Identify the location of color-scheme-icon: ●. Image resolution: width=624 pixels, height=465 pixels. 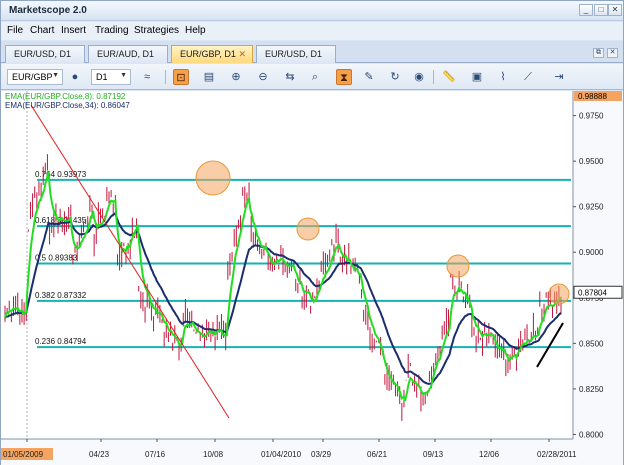
(75, 77).